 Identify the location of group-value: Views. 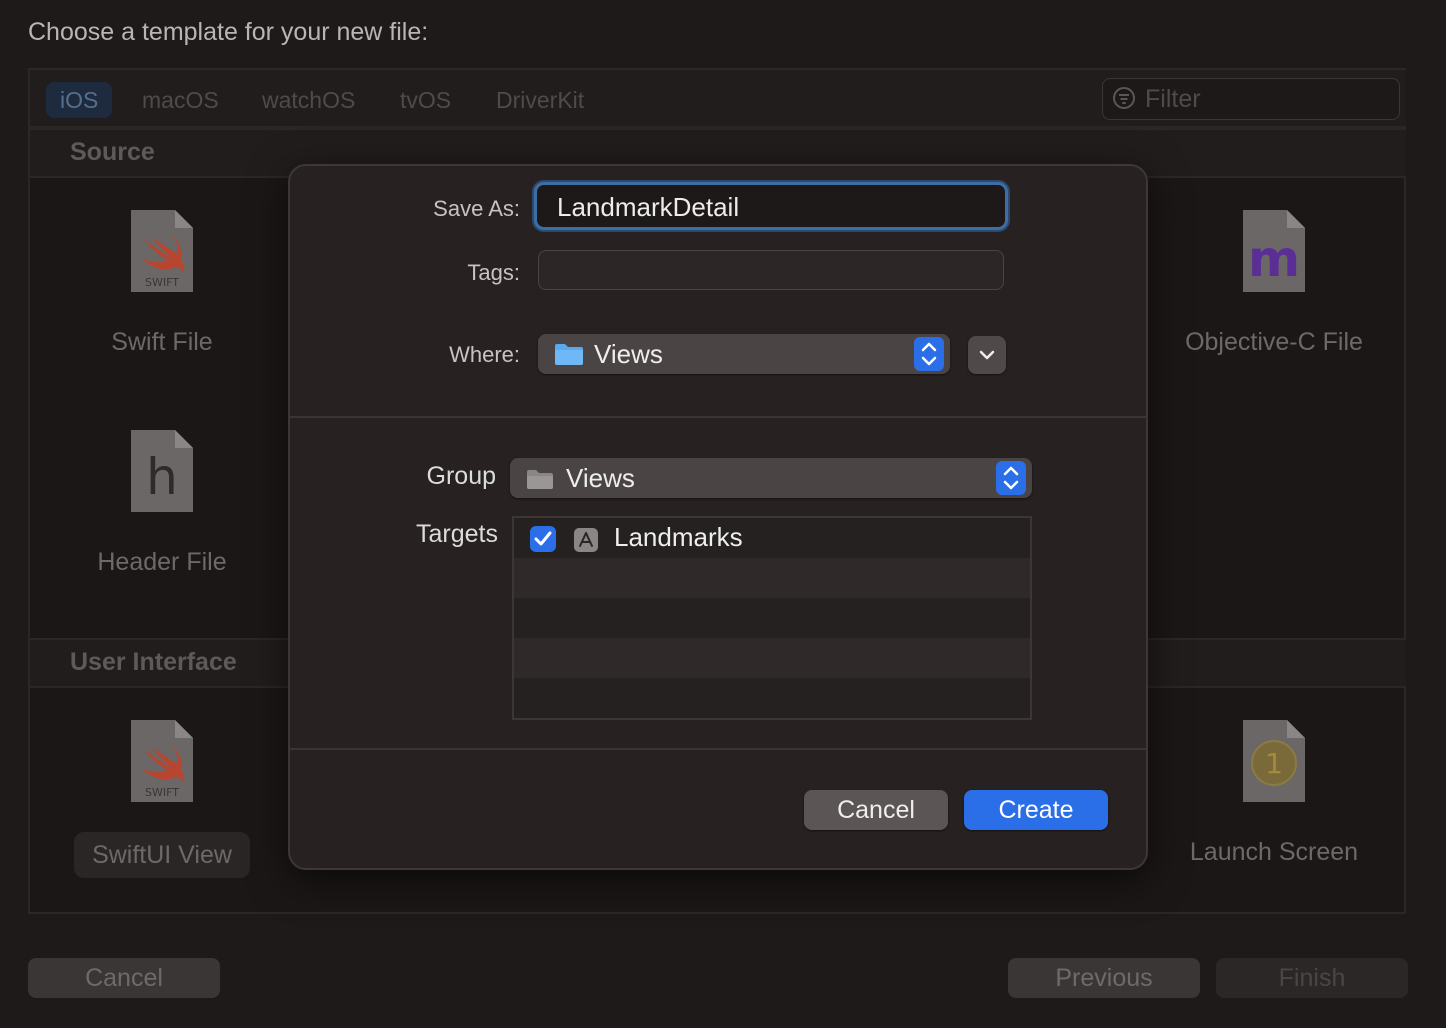
(600, 478).